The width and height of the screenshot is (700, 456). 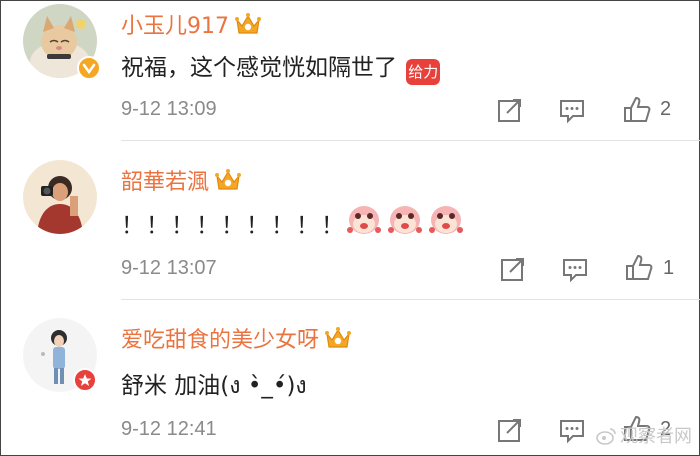 What do you see at coordinates (666, 109) in the screenshot?
I see `like-count: 2` at bounding box center [666, 109].